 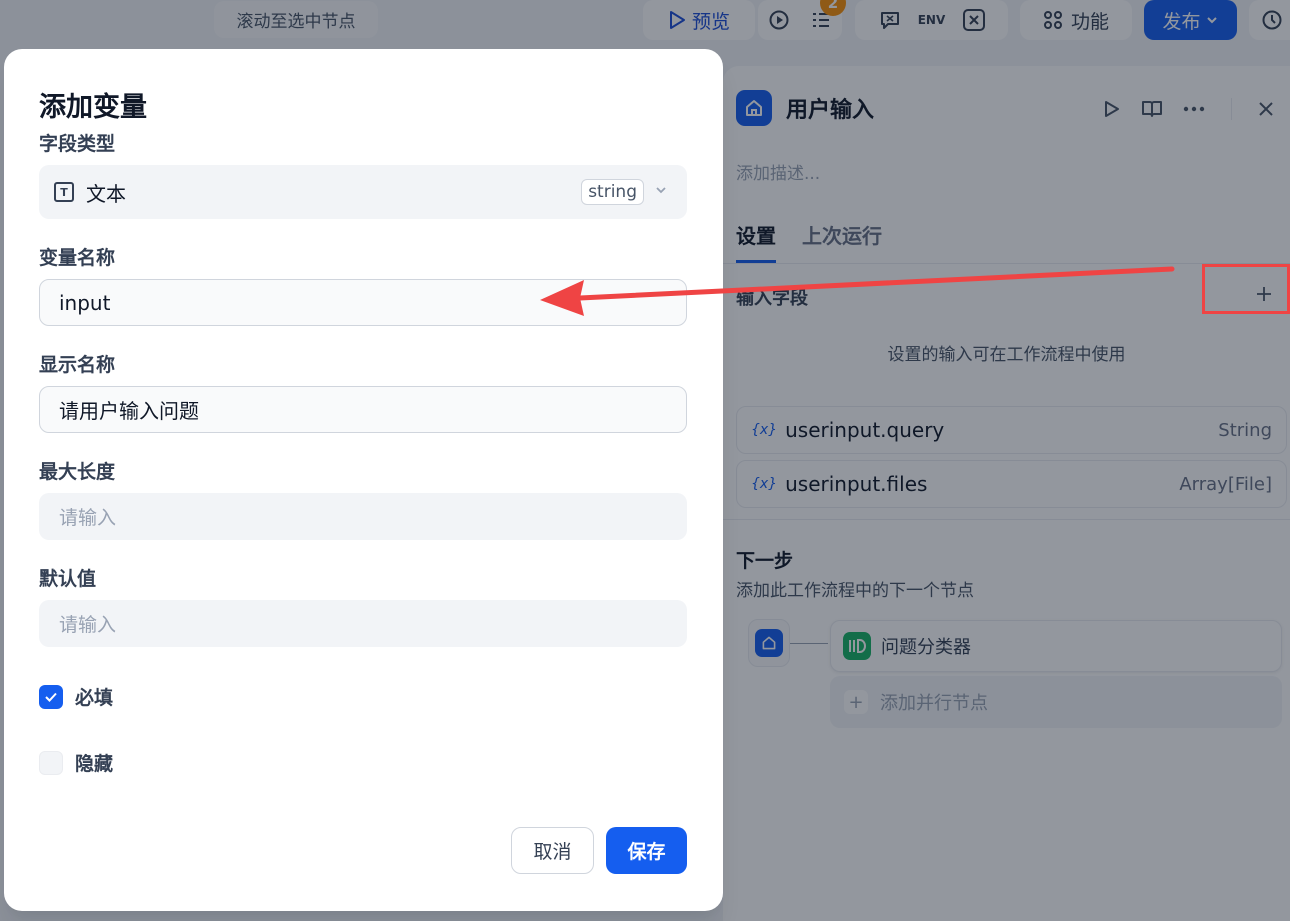 I want to click on dialog-title: 添加变量, so click(x=93, y=107).